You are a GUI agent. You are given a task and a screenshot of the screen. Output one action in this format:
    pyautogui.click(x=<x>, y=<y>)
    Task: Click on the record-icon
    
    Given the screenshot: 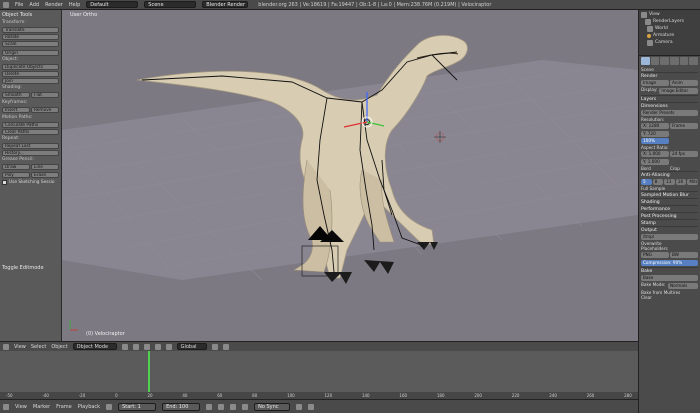 What is the action you would take?
    pyautogui.click(x=299, y=406)
    